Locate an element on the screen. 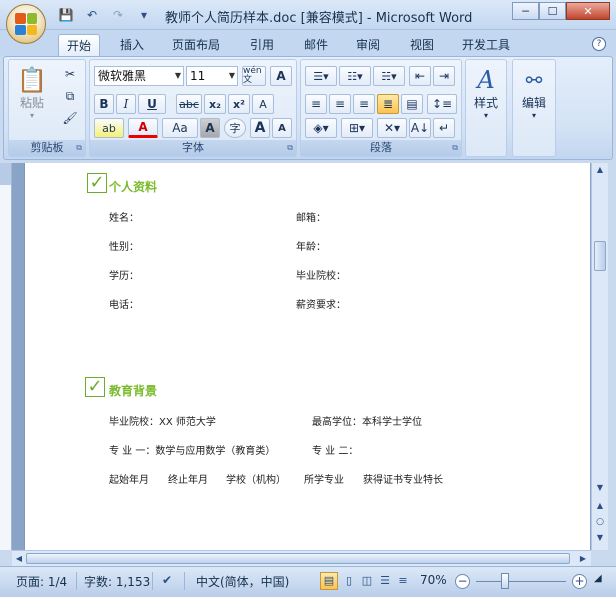 This screenshot has height=597, width=616. print-layout-view-icon: ▤ is located at coordinates (329, 581).